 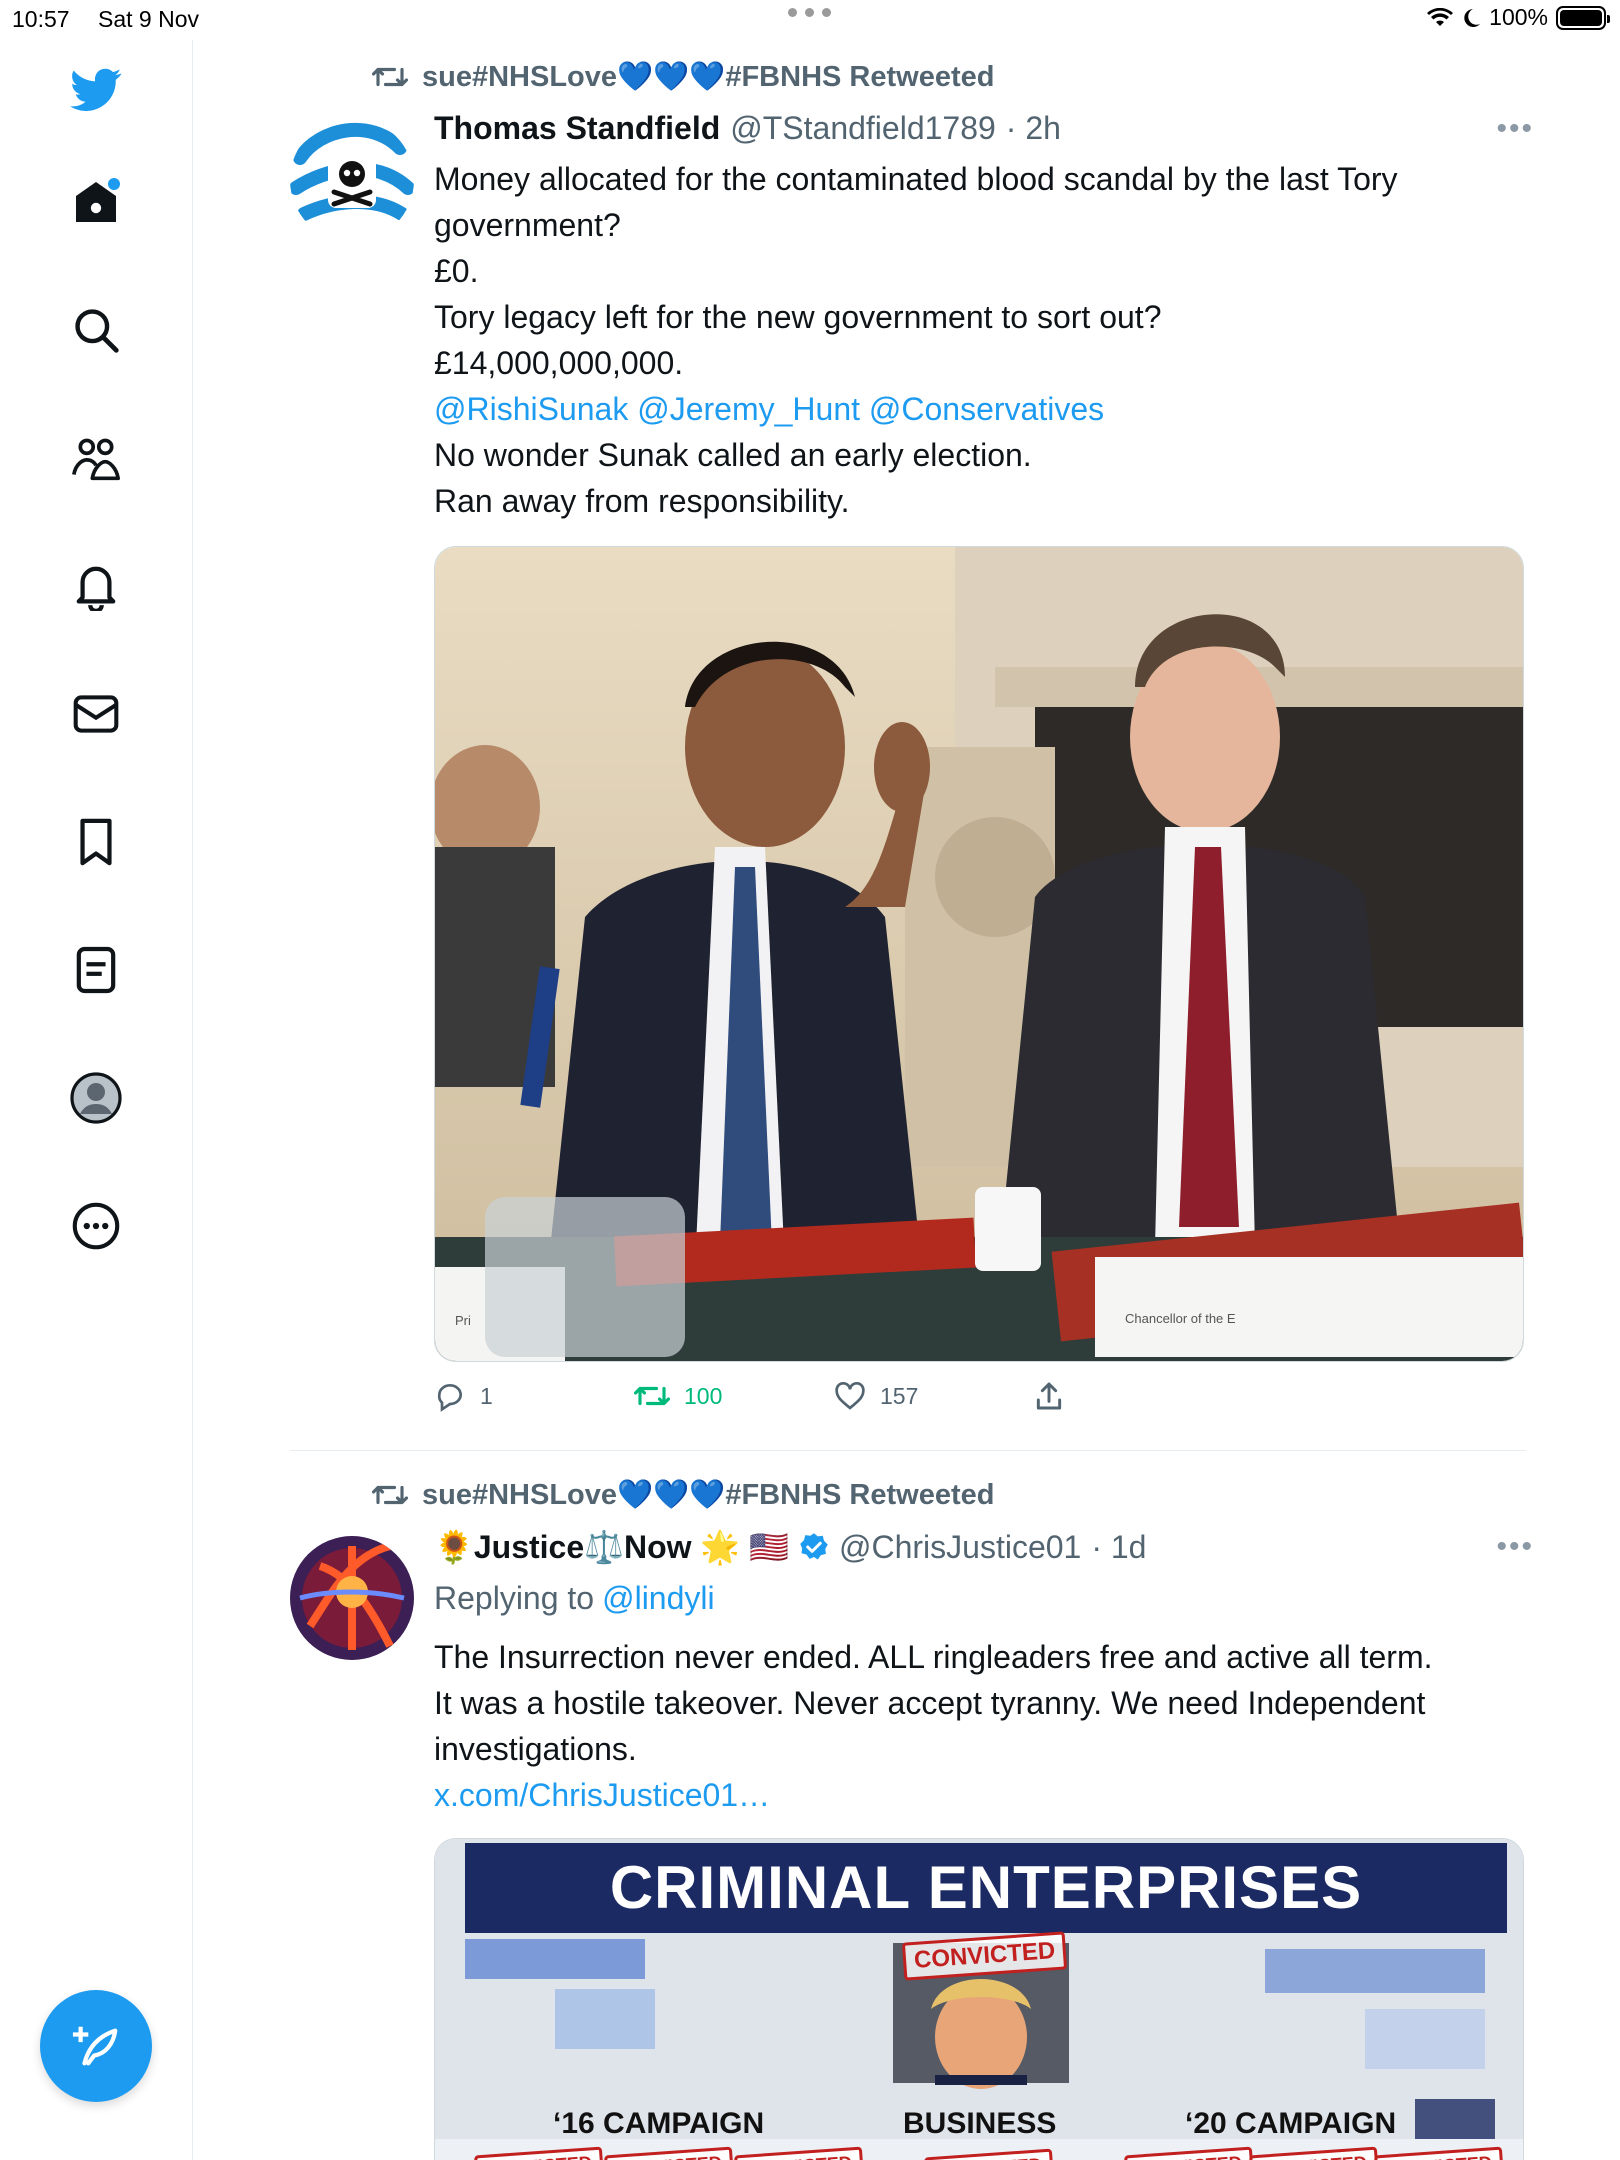 I want to click on tweet-line: £0., so click(x=456, y=271).